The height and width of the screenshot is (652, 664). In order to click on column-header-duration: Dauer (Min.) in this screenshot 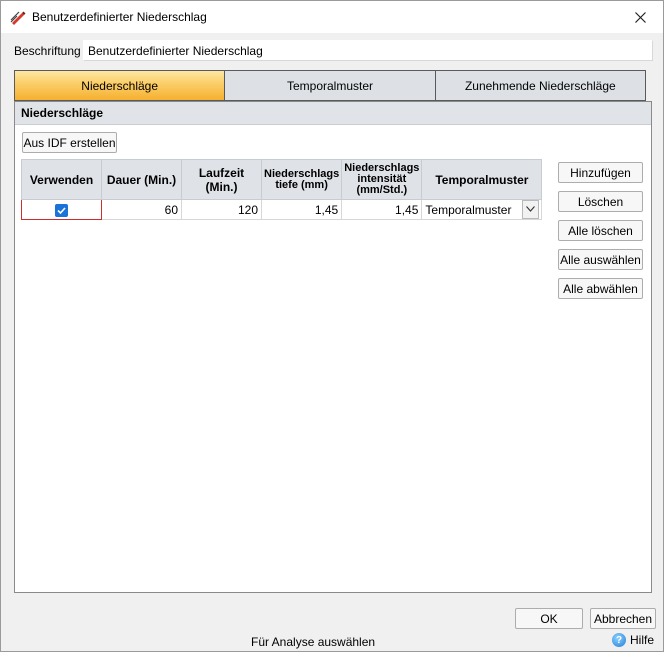, I will do `click(141, 179)`.